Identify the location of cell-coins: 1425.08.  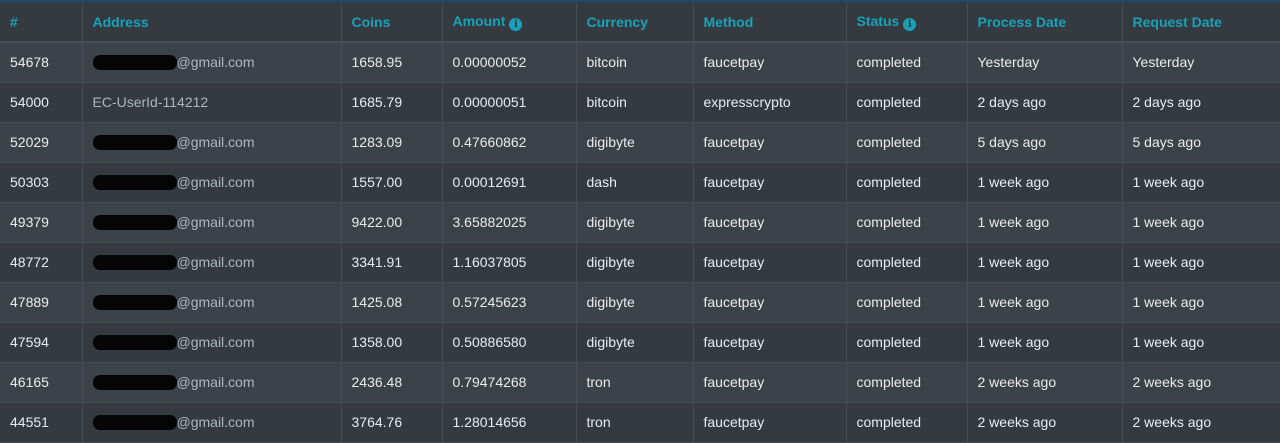
(392, 302).